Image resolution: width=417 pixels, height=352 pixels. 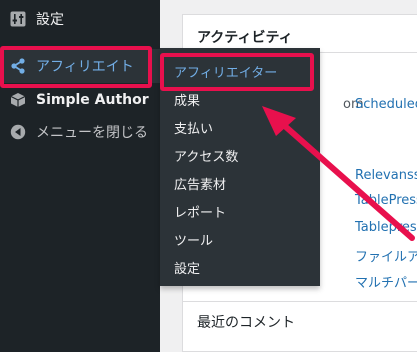 What do you see at coordinates (187, 99) in the screenshot?
I see `submenu-item-results: 成果` at bounding box center [187, 99].